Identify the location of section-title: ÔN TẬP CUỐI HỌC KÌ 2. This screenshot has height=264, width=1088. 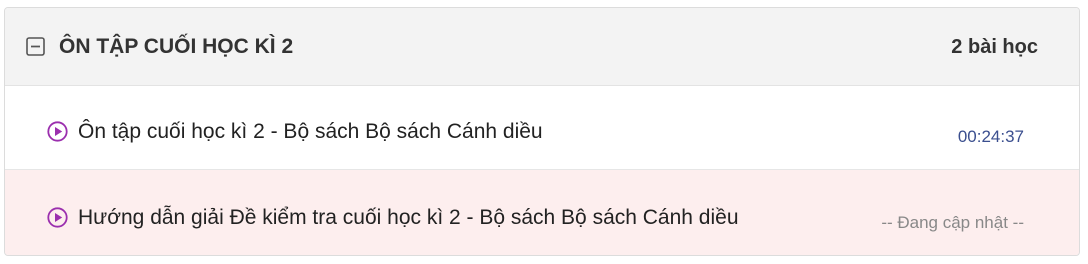
(176, 46).